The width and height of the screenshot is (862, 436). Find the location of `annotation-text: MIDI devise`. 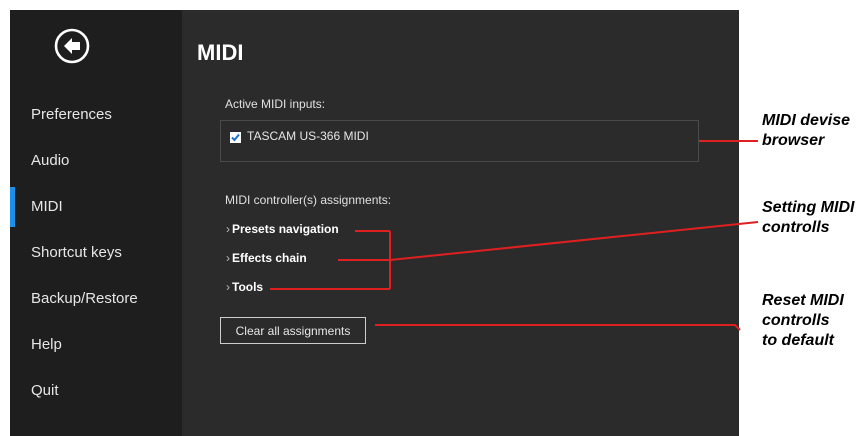

annotation-text: MIDI devise is located at coordinates (806, 120).